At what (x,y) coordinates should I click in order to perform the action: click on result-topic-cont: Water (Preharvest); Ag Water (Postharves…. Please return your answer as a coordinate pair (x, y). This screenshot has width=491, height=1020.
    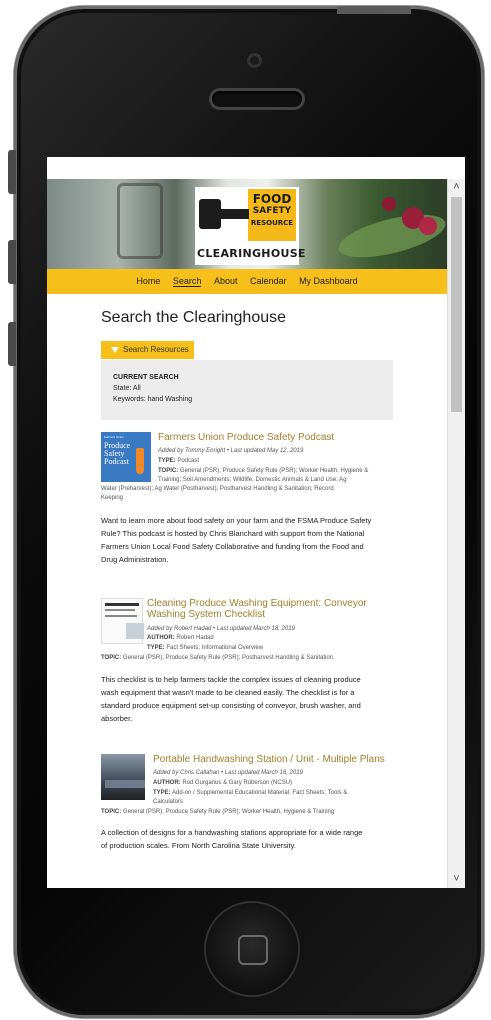
    Looking at the image, I should click on (217, 489).